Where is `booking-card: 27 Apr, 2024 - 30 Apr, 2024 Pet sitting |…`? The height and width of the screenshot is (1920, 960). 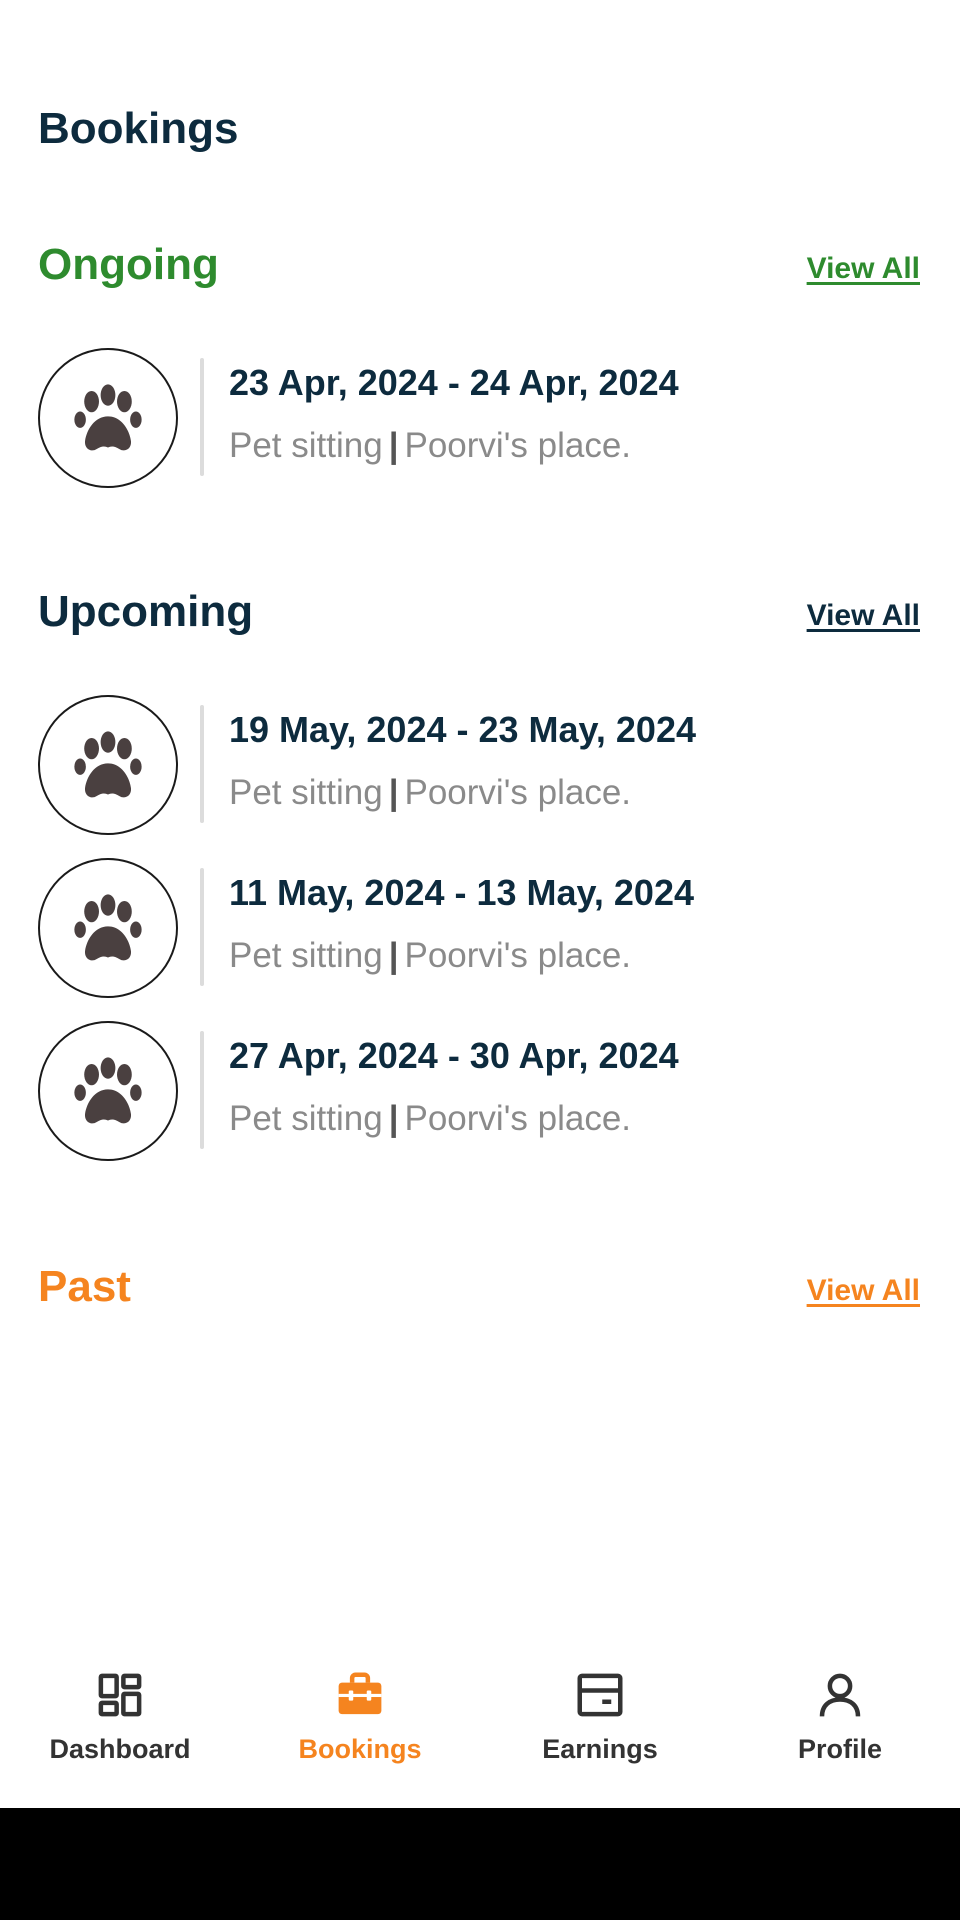 booking-card: 27 Apr, 2024 - 30 Apr, 2024 Pet sitting |… is located at coordinates (478, 1091).